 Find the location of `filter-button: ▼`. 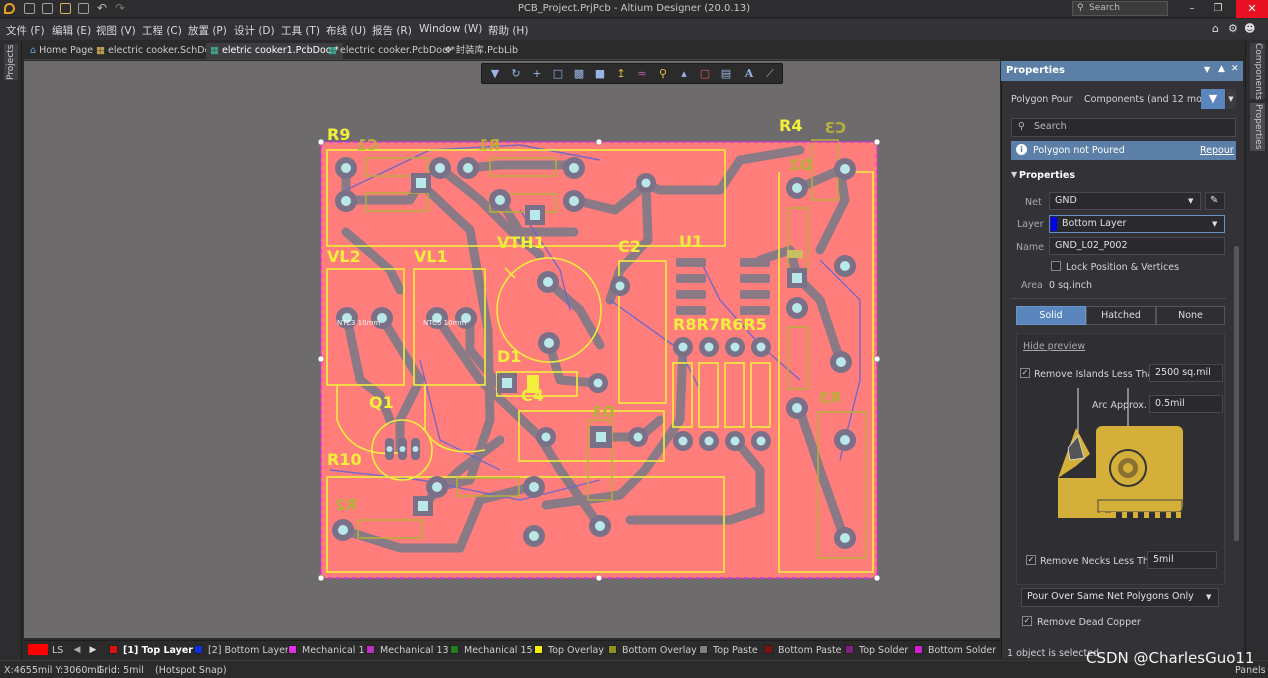

filter-button: ▼ is located at coordinates (1213, 99).